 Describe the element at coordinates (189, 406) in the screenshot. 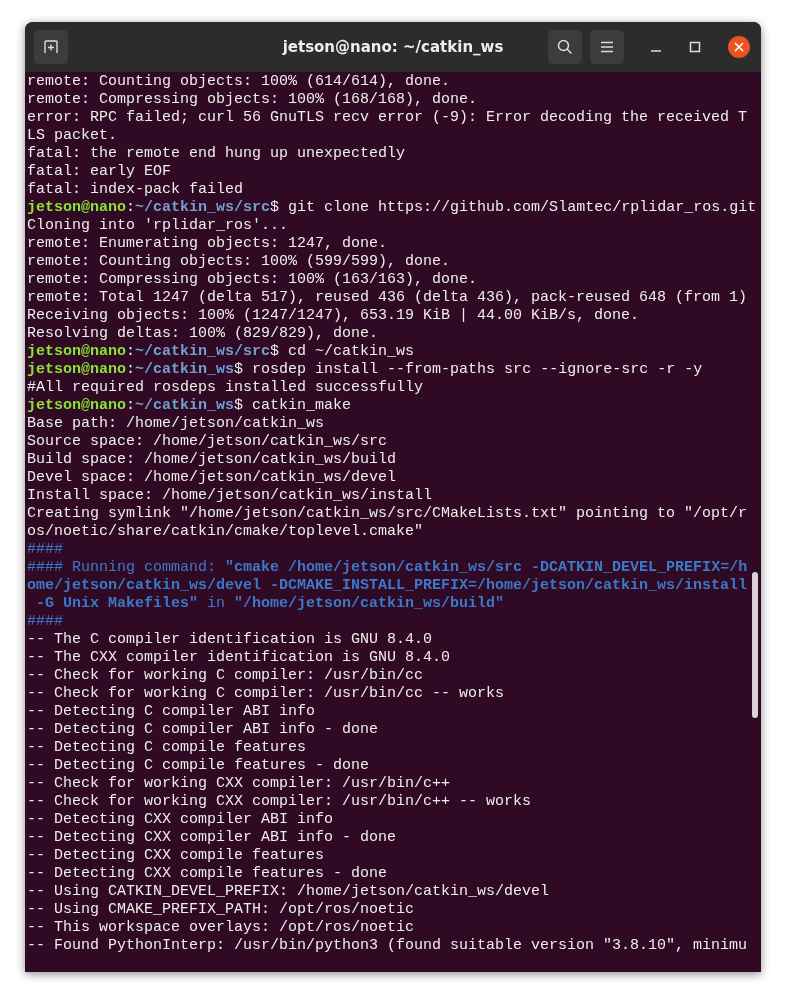

I see `terminal-line: jetson@nano:~/catkin_ws$ catkin_make` at that location.